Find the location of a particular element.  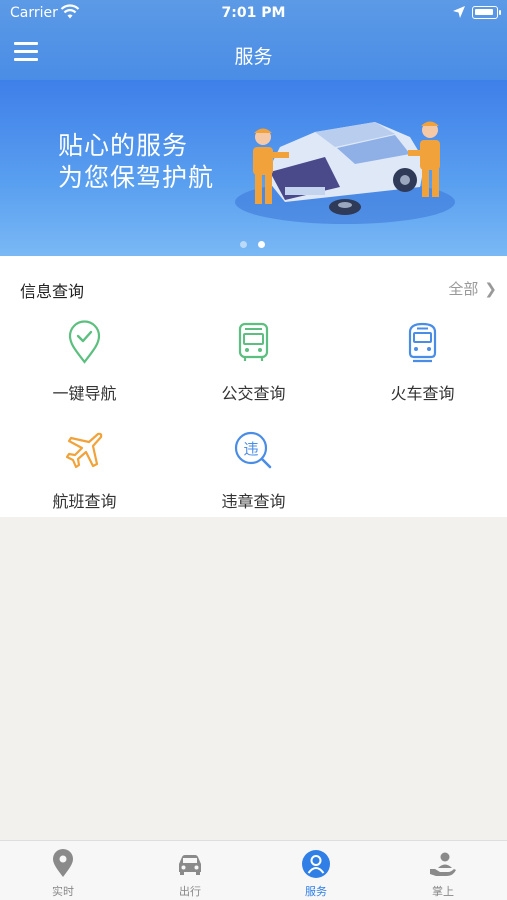

tab-handheld: 掌上 is located at coordinates (443, 870).